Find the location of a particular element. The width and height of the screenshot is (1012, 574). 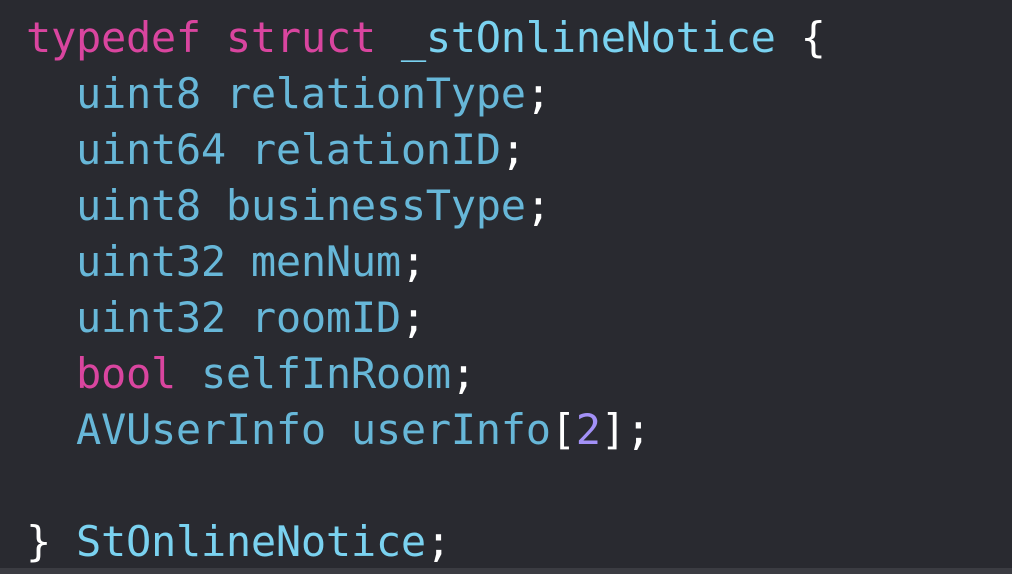

code-line-9-blank is located at coordinates (426, 486).